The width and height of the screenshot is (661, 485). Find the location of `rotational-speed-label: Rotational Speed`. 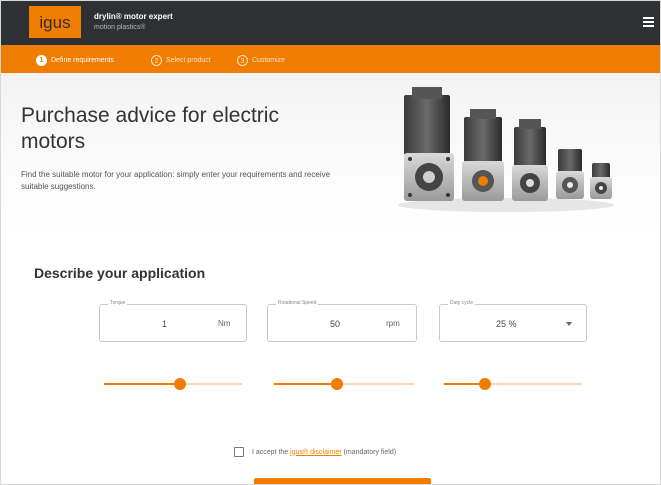

rotational-speed-label: Rotational Speed is located at coordinates (297, 303).